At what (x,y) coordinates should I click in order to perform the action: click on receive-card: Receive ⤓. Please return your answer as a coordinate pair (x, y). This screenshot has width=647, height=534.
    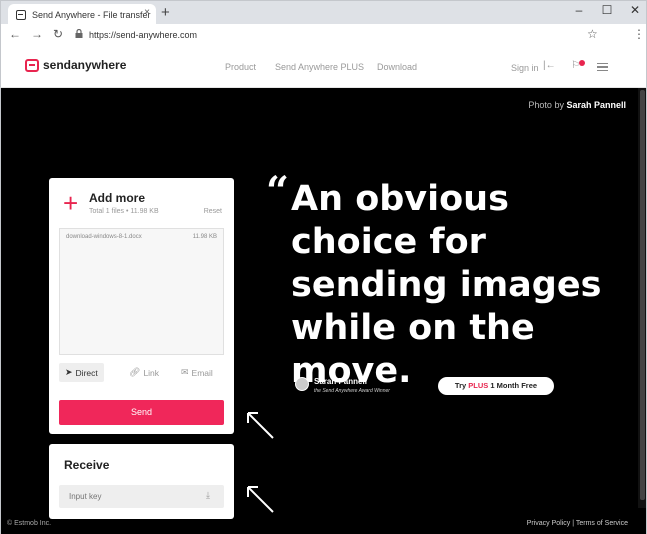
    Looking at the image, I should click on (141, 481).